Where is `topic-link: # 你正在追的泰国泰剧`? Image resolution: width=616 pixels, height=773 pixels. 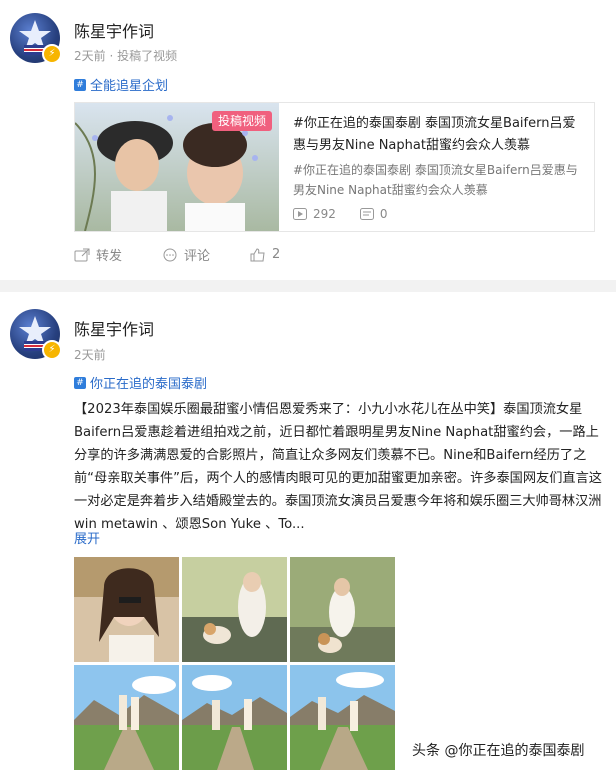
topic-link: # 你正在追的泰国泰剧 is located at coordinates (140, 382).